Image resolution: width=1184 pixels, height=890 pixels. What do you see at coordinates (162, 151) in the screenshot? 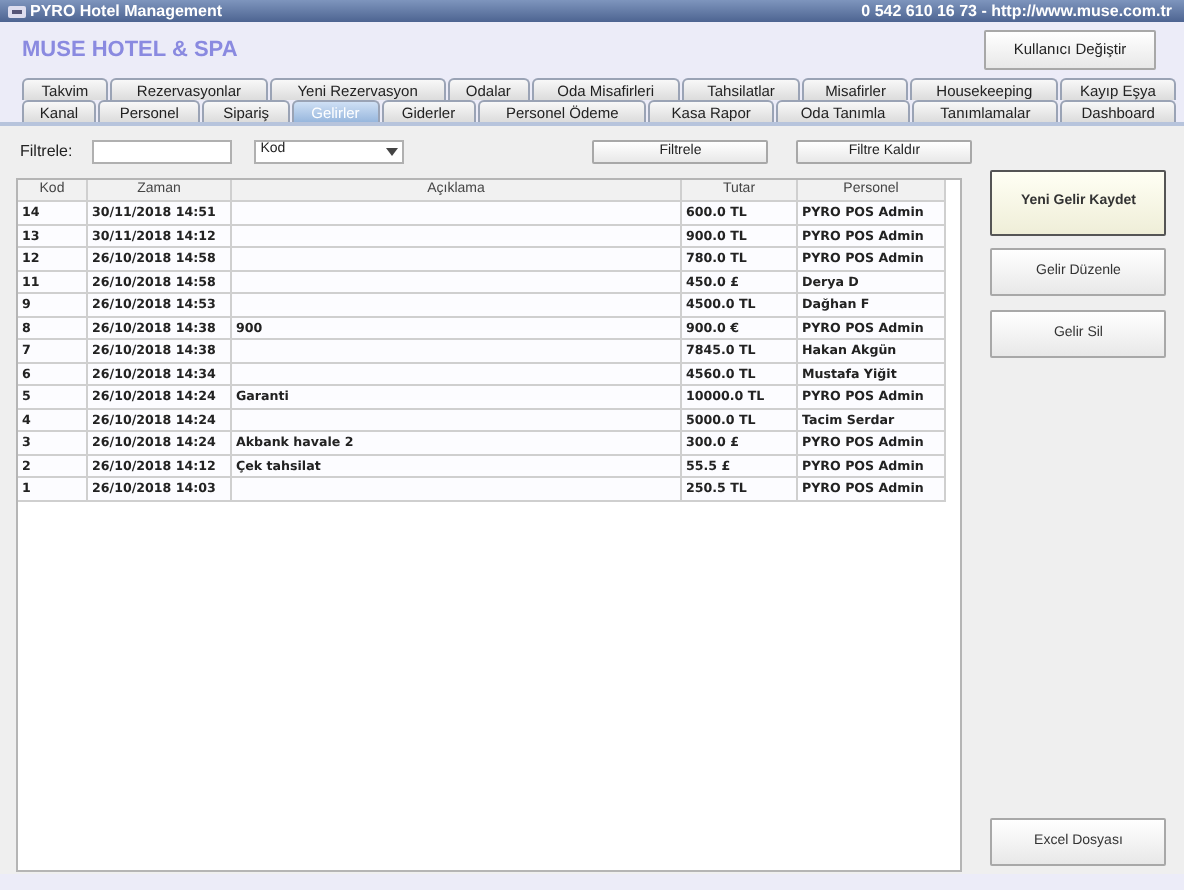
I see `filter-input-field` at bounding box center [162, 151].